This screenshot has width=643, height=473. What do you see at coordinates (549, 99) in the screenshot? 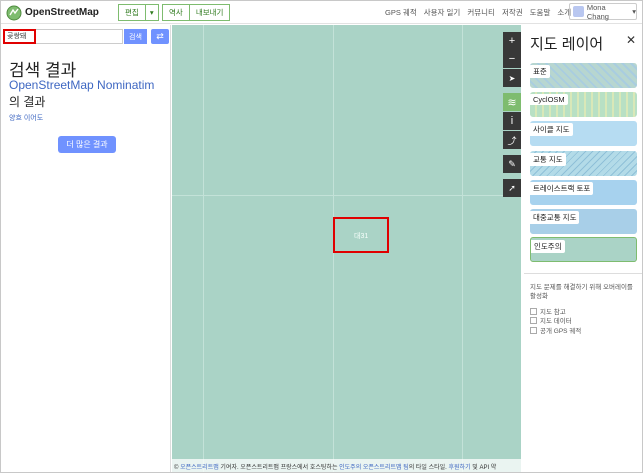
I see `layer-label: CyclOSM` at bounding box center [549, 99].